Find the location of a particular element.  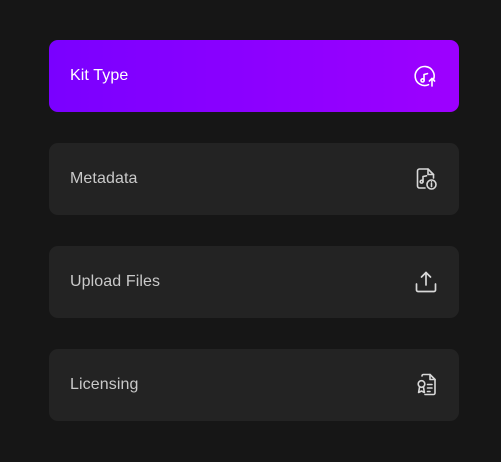

step-upload-files: Upload Files is located at coordinates (254, 282).